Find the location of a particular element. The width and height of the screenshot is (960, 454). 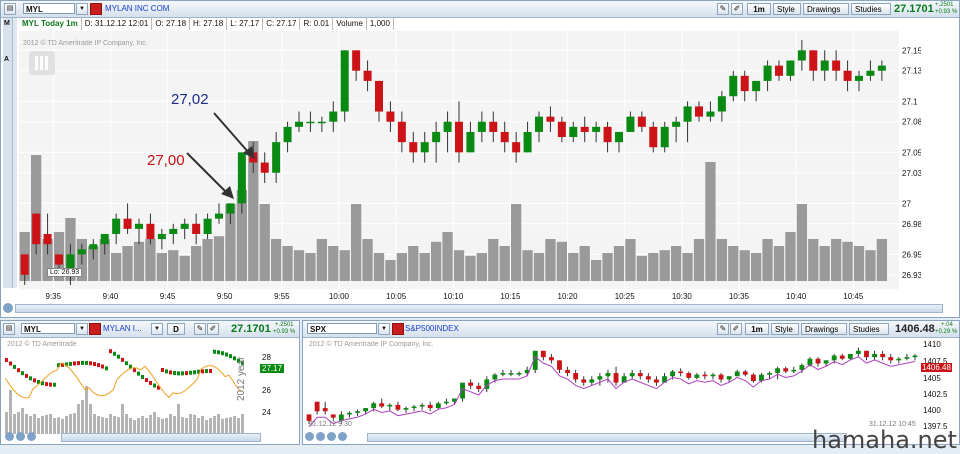

lower-right-tool-icon: ✎ is located at coordinates (723, 329).